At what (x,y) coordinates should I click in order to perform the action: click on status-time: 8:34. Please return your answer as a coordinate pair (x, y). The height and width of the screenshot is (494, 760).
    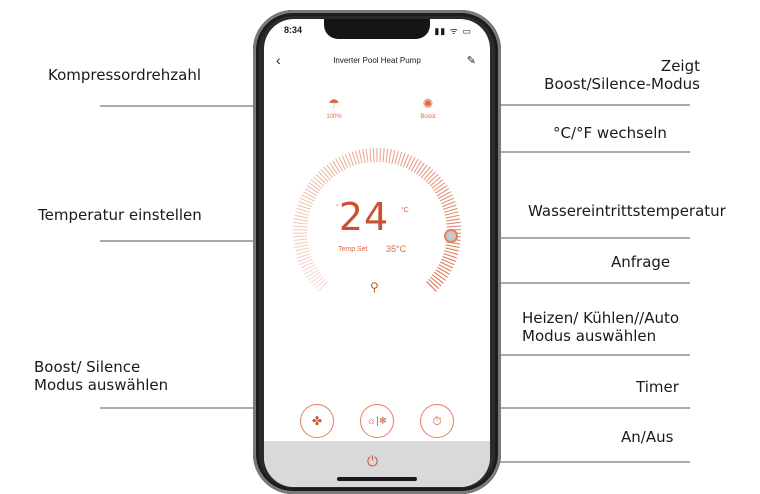
    Looking at the image, I should click on (293, 30).